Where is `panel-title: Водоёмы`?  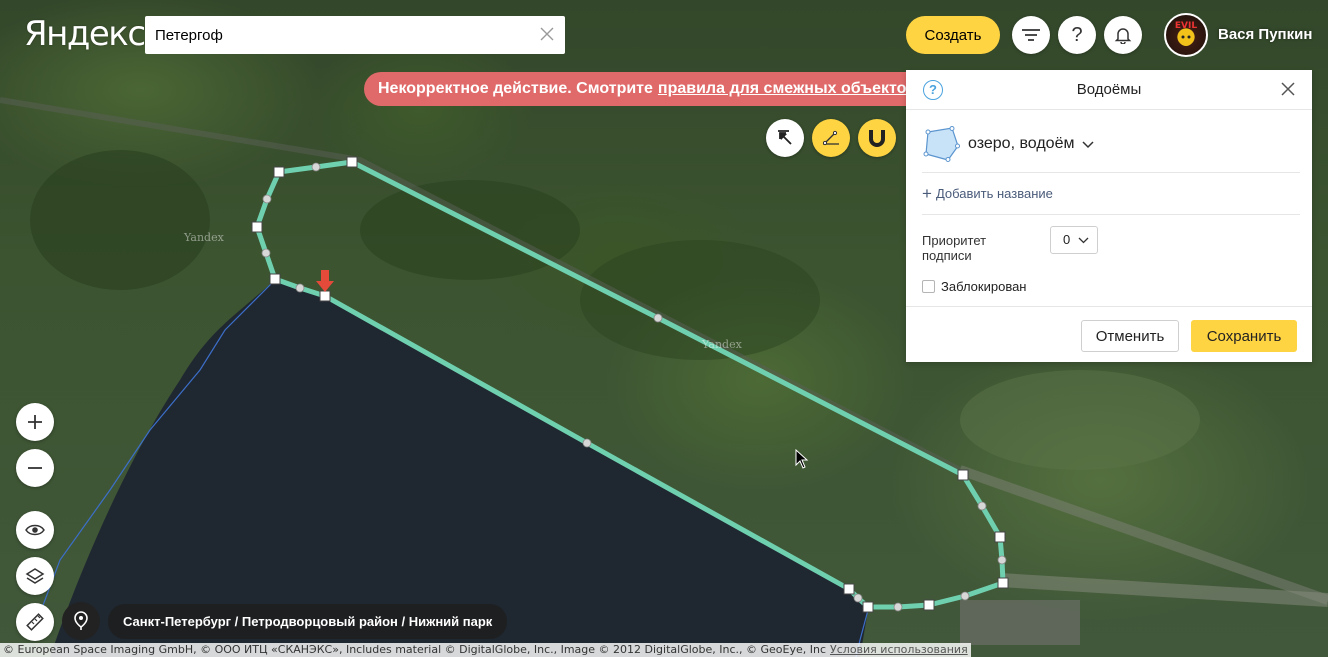 panel-title: Водоёмы is located at coordinates (1109, 89).